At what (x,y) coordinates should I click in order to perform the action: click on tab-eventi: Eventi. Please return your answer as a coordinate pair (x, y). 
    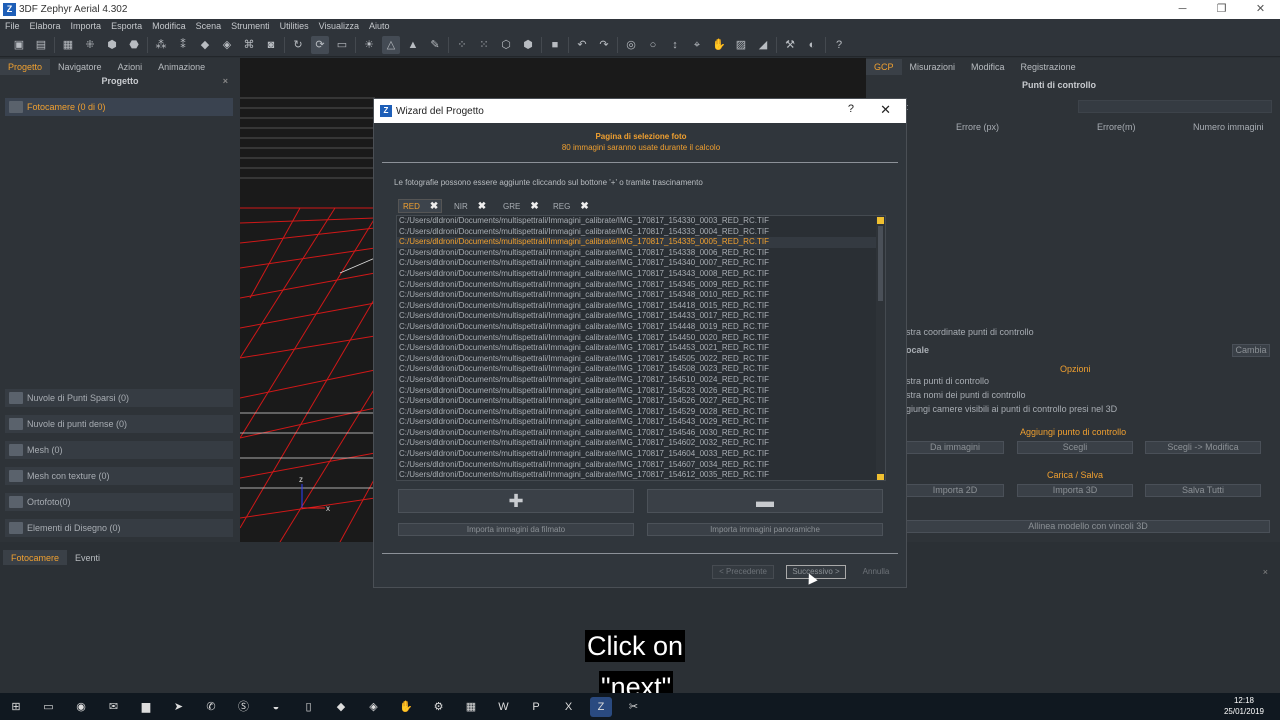
    Looking at the image, I should click on (87, 558).